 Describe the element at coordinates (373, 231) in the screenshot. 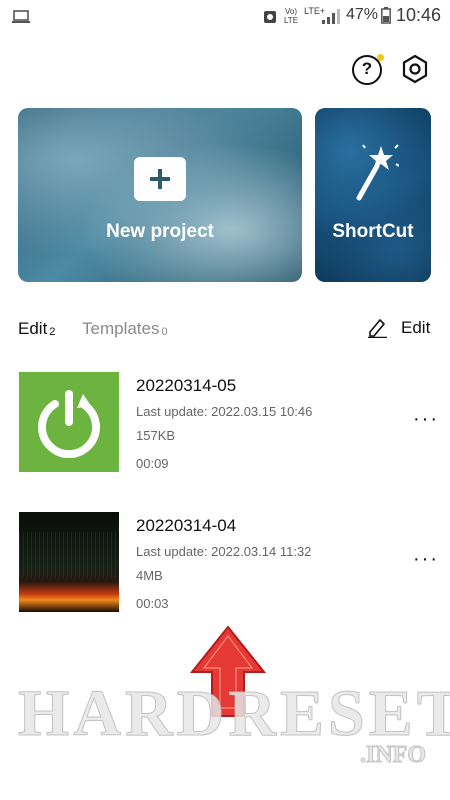

I see `shortcut-label: ShortCut` at that location.